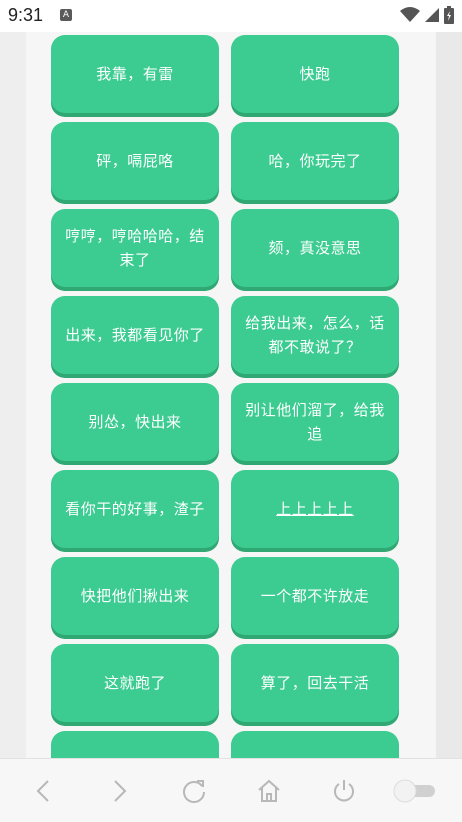 This screenshot has width=462, height=822. What do you see at coordinates (449, 15) in the screenshot?
I see `battery-icon` at bounding box center [449, 15].